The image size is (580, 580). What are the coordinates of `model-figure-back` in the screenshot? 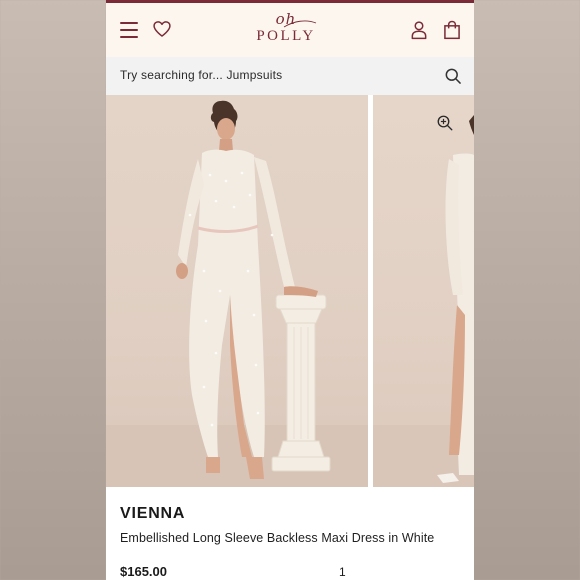 It's located at (423, 301).